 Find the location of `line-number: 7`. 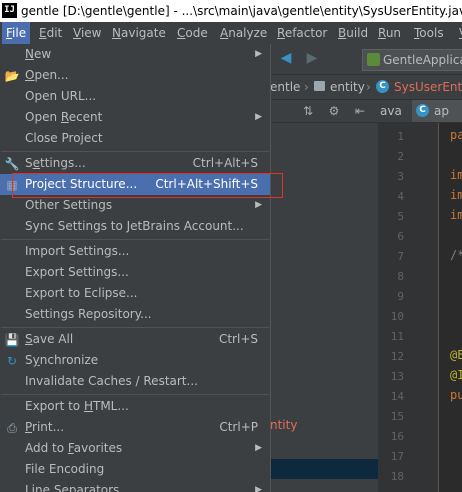

line-number: 7 is located at coordinates (400, 256).